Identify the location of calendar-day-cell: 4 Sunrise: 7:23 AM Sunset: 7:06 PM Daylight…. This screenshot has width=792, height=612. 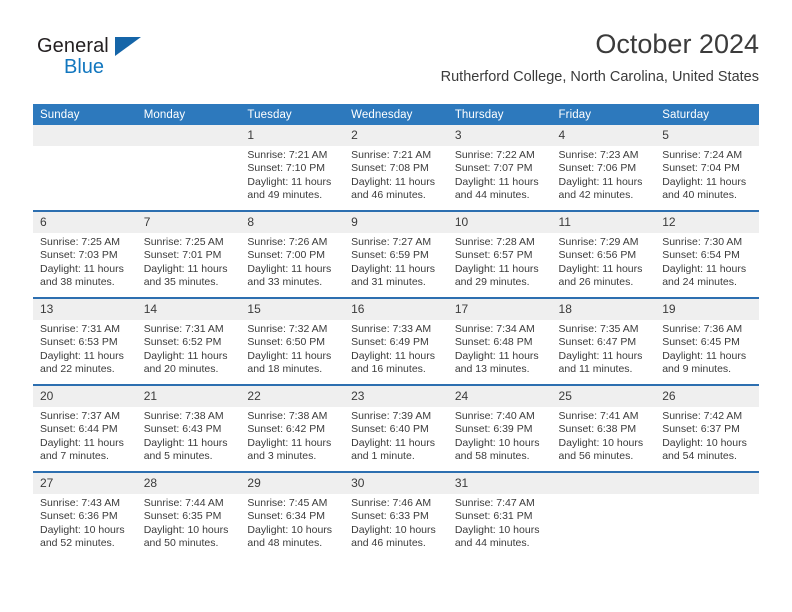
(603, 168).